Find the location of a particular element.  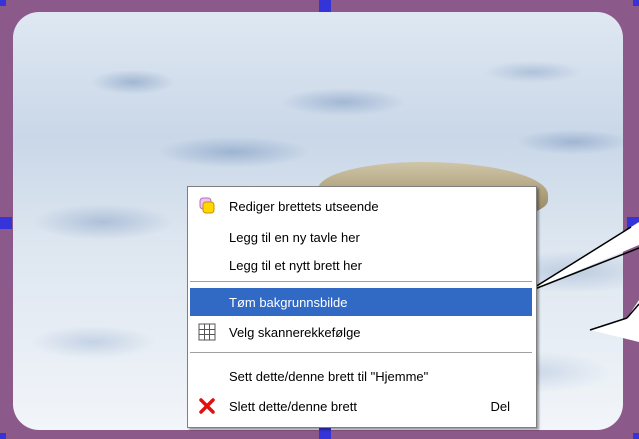

menu-item-label: Legg til en ny tavle her is located at coordinates (294, 237).